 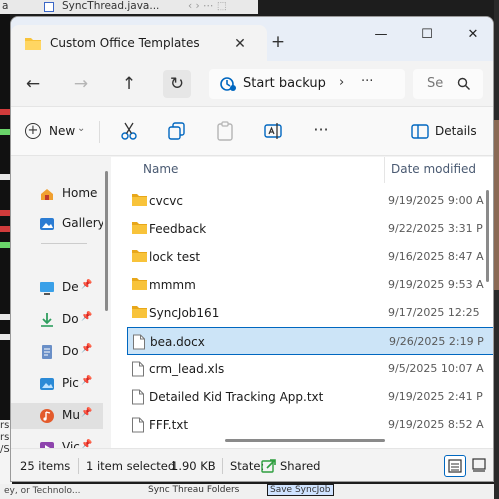 I want to click on address-location: Start backup, so click(x=284, y=83).